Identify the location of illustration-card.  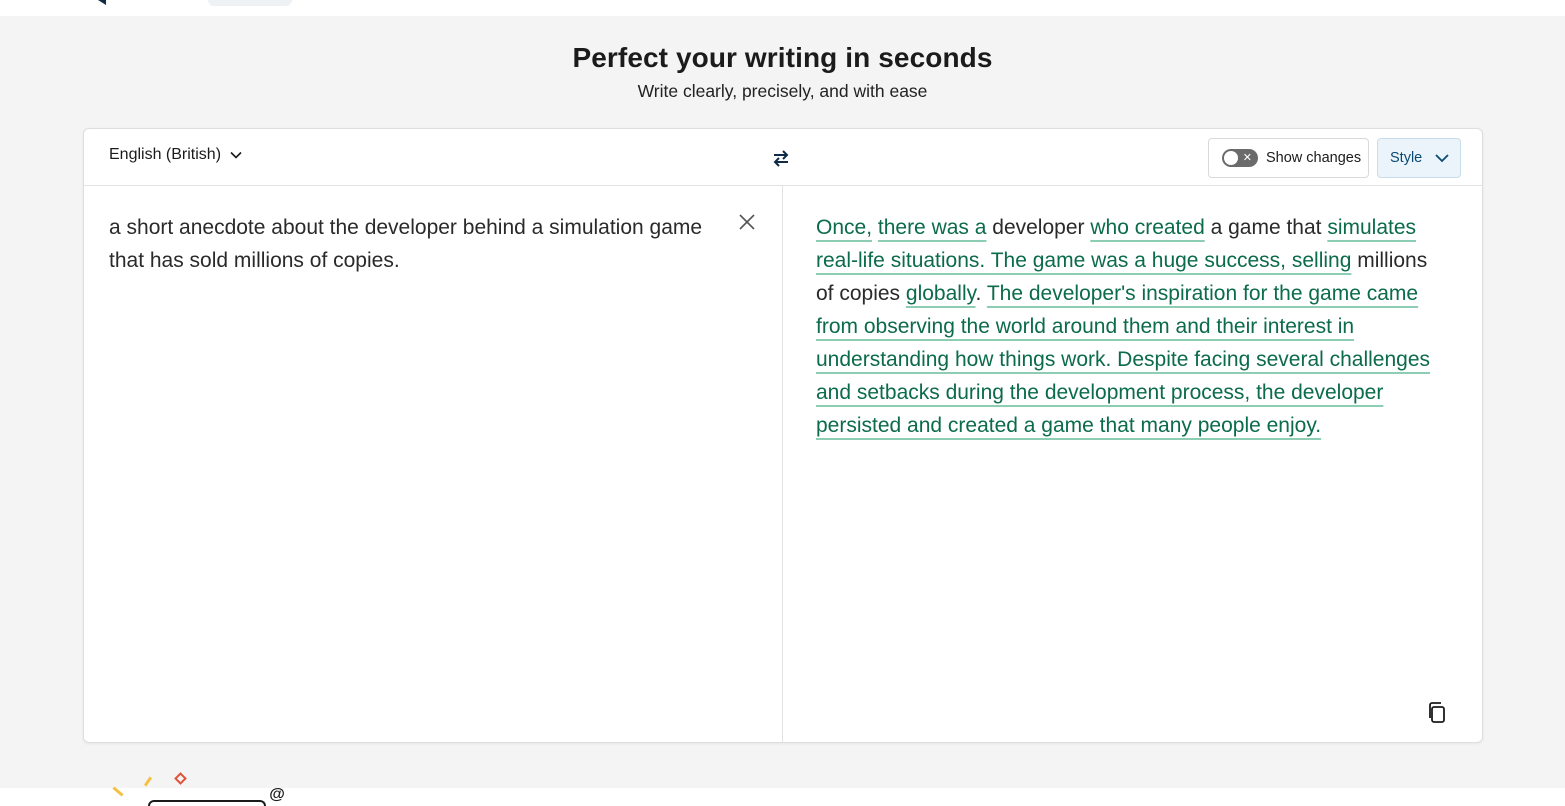
(207, 803).